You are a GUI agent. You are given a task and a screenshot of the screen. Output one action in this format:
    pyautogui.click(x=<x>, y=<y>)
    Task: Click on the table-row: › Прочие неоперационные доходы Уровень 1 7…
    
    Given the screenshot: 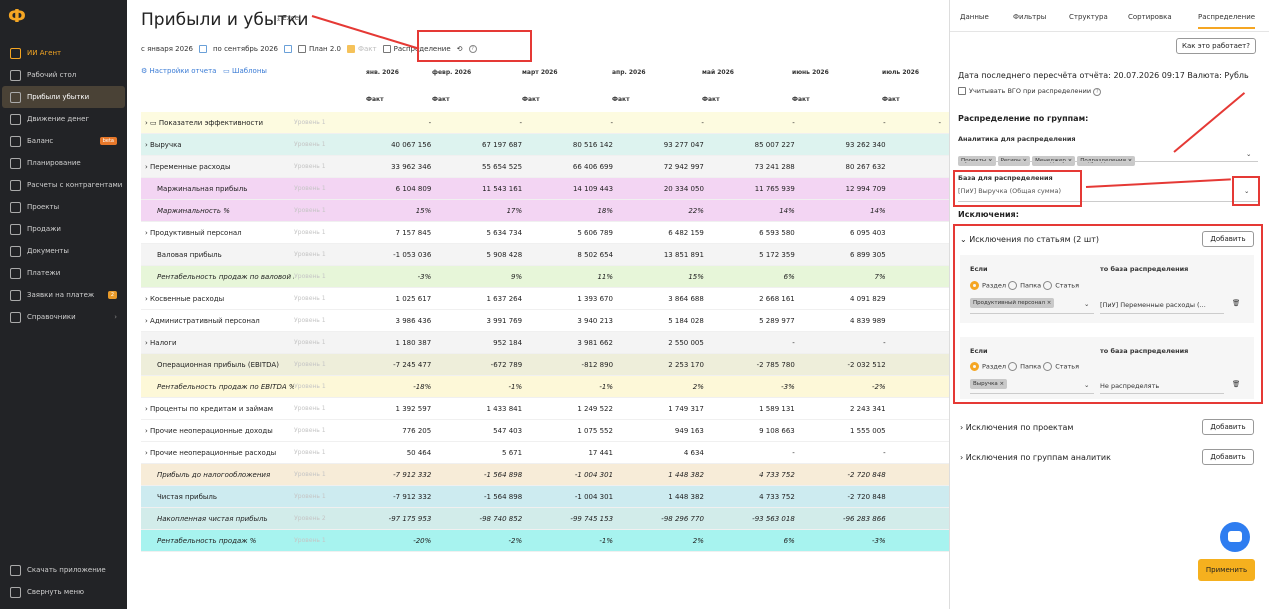 What is the action you would take?
    pyautogui.click(x=545, y=431)
    